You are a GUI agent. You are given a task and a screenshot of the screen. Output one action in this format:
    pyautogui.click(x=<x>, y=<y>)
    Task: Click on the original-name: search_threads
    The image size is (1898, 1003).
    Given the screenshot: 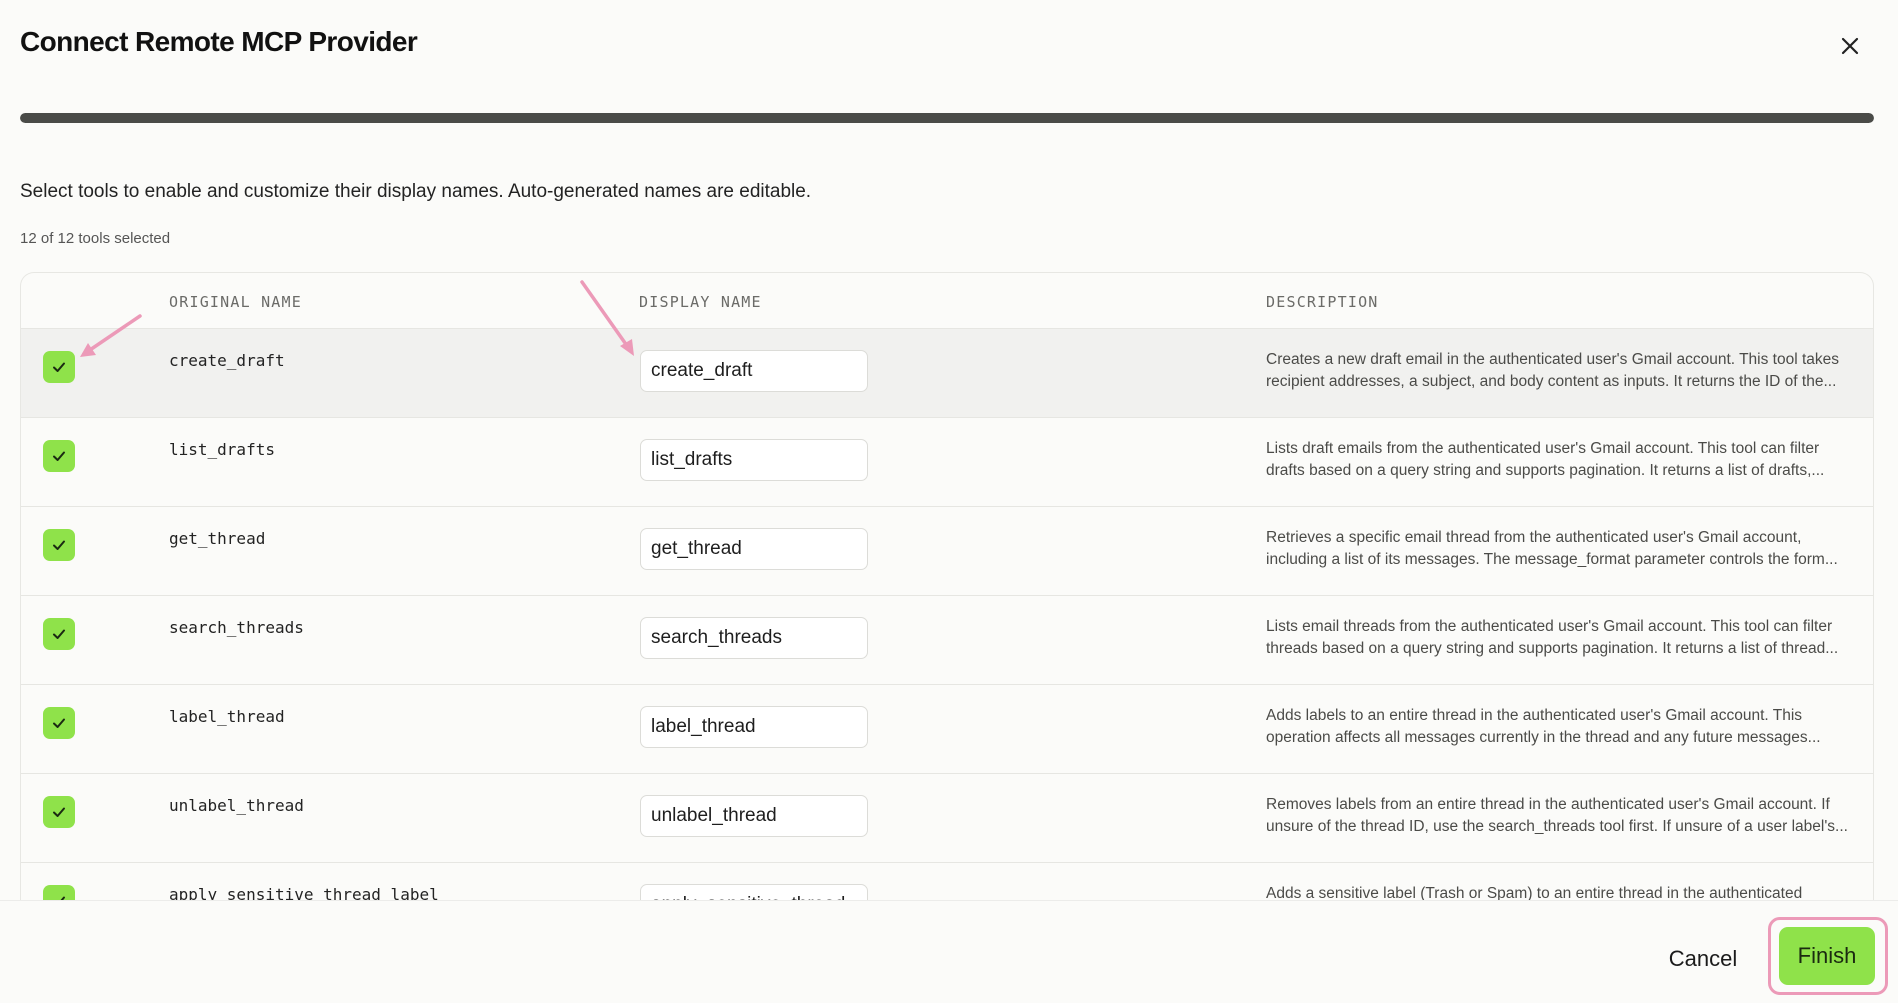 What is the action you would take?
    pyautogui.click(x=236, y=627)
    